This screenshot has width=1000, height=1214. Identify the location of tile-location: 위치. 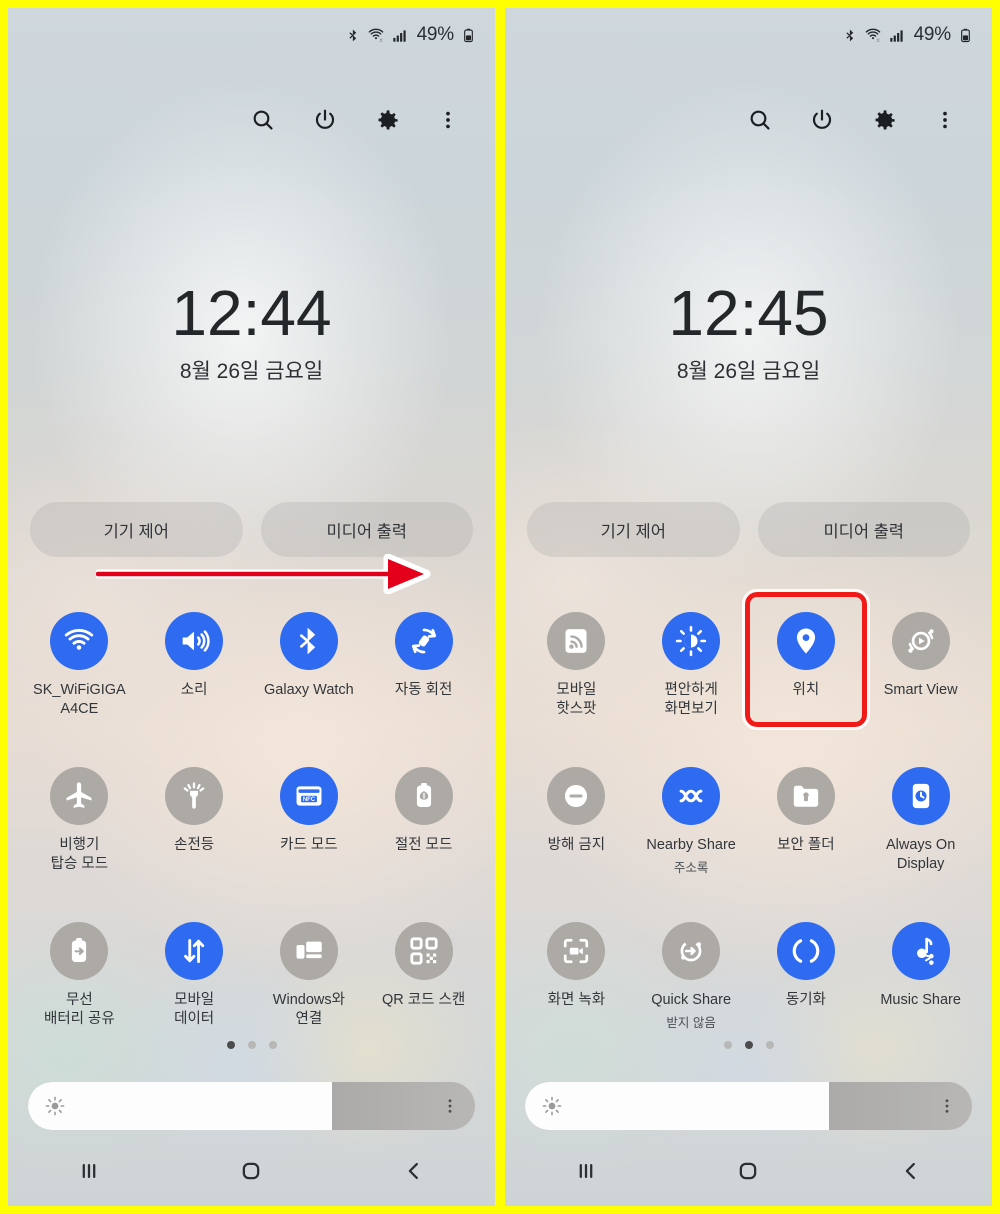
(806, 676).